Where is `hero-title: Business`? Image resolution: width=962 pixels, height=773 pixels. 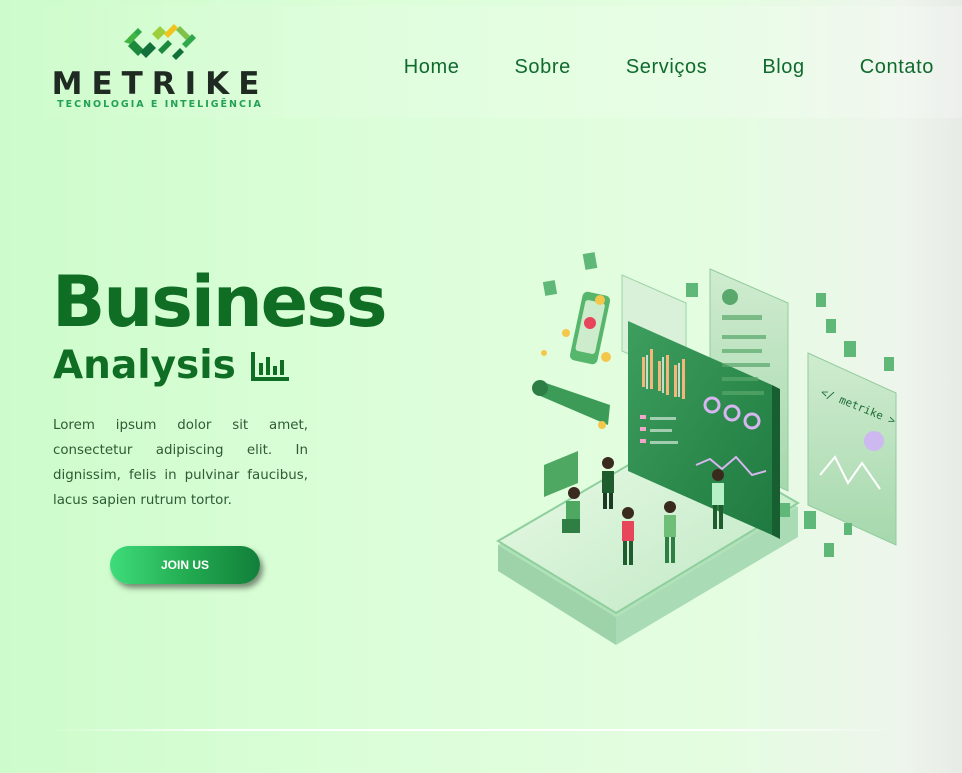 hero-title: Business is located at coordinates (219, 302).